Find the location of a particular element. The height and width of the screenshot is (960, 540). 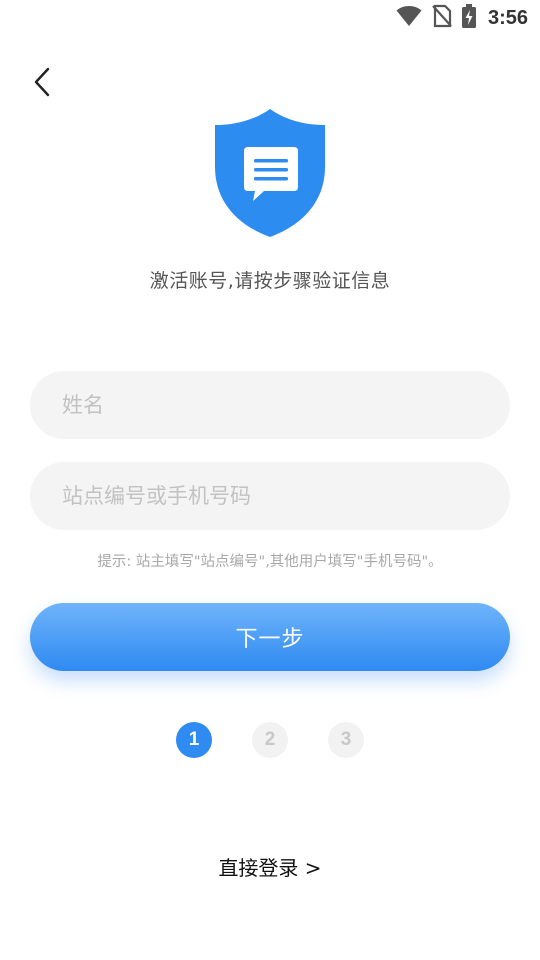

name-input is located at coordinates (270, 405).